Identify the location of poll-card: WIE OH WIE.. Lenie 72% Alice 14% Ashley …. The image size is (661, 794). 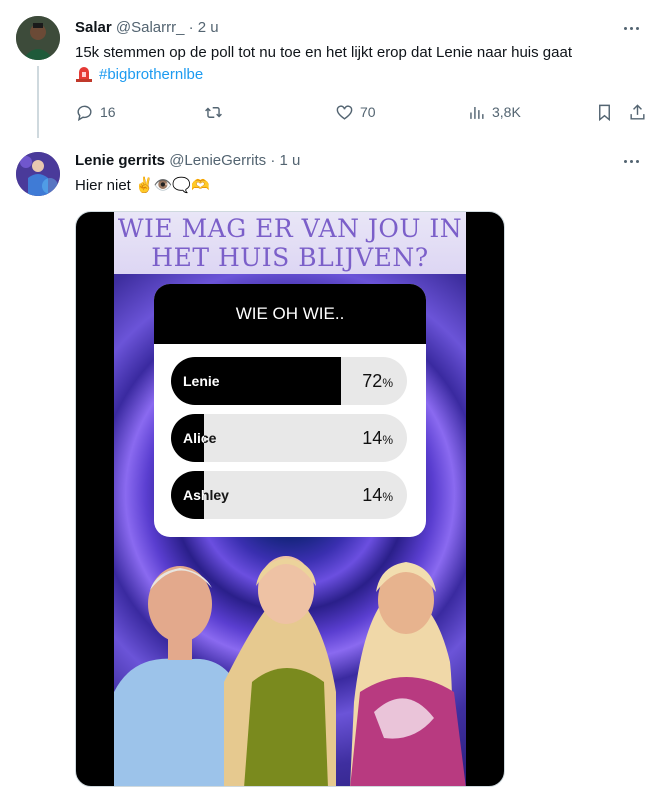
(290, 410).